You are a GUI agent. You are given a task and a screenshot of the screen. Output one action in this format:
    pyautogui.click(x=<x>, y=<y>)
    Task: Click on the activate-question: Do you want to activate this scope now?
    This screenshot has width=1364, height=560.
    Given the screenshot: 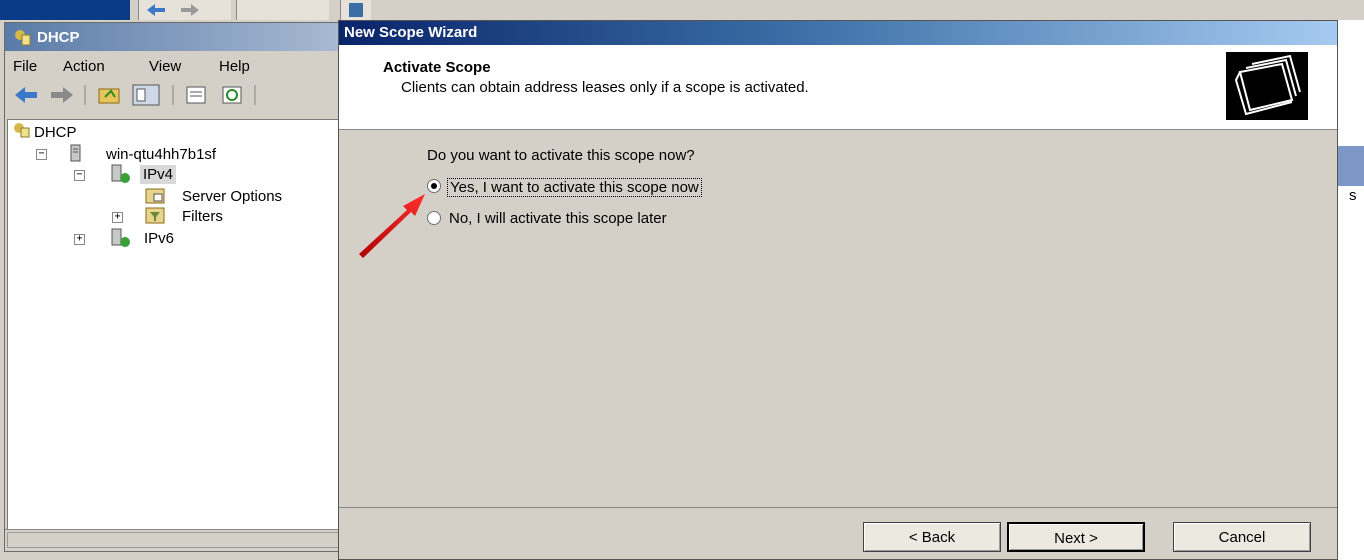 What is the action you would take?
    pyautogui.click(x=561, y=155)
    